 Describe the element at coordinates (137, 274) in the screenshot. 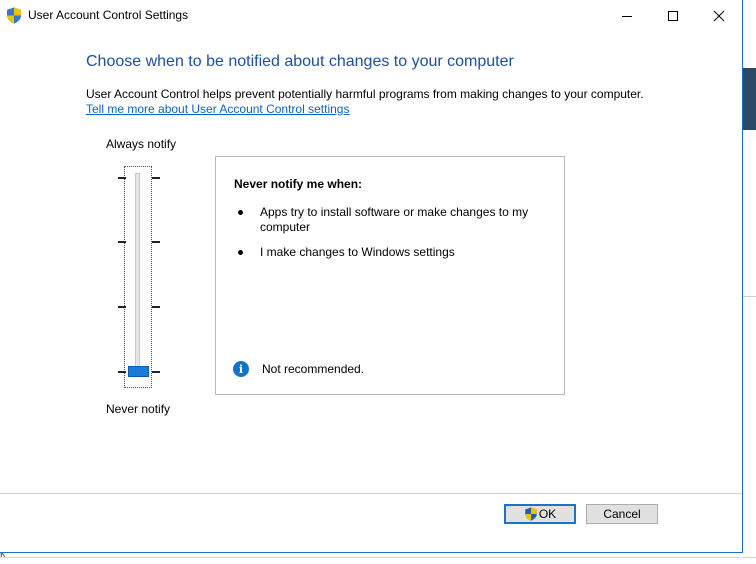

I see `slider-track` at that location.